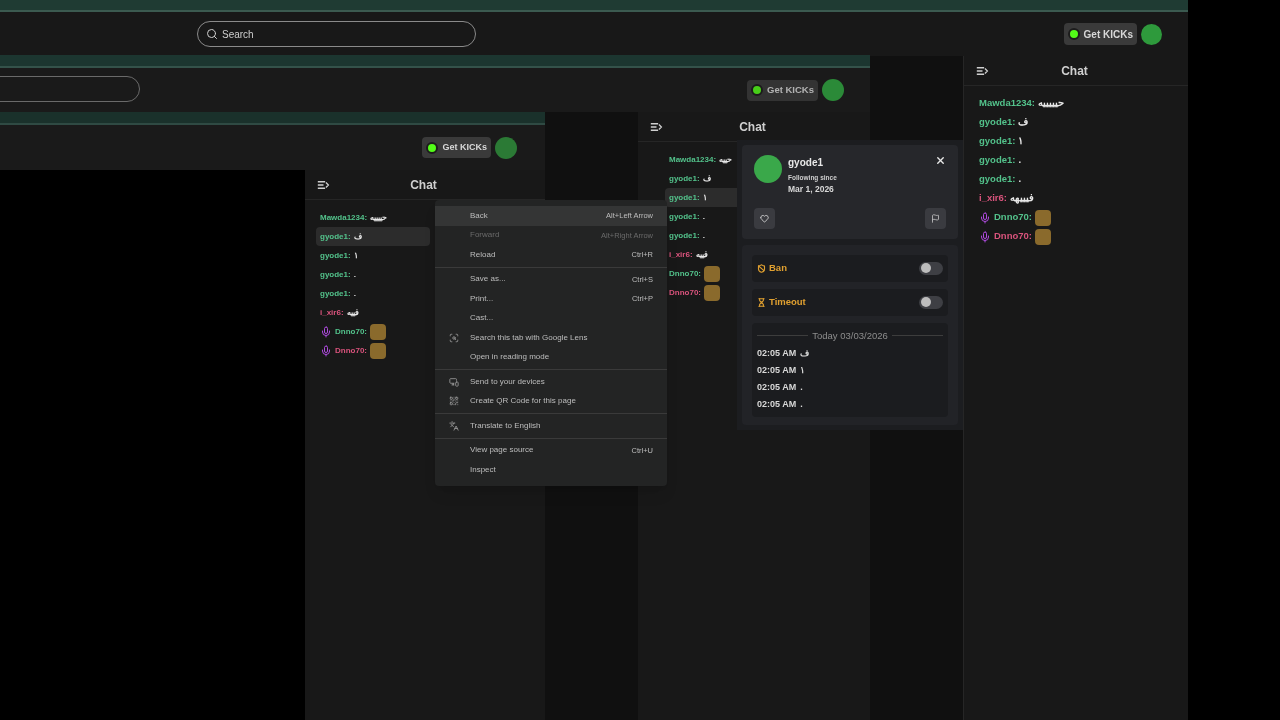  What do you see at coordinates (454, 381) in the screenshot?
I see `devices-icon` at bounding box center [454, 381].